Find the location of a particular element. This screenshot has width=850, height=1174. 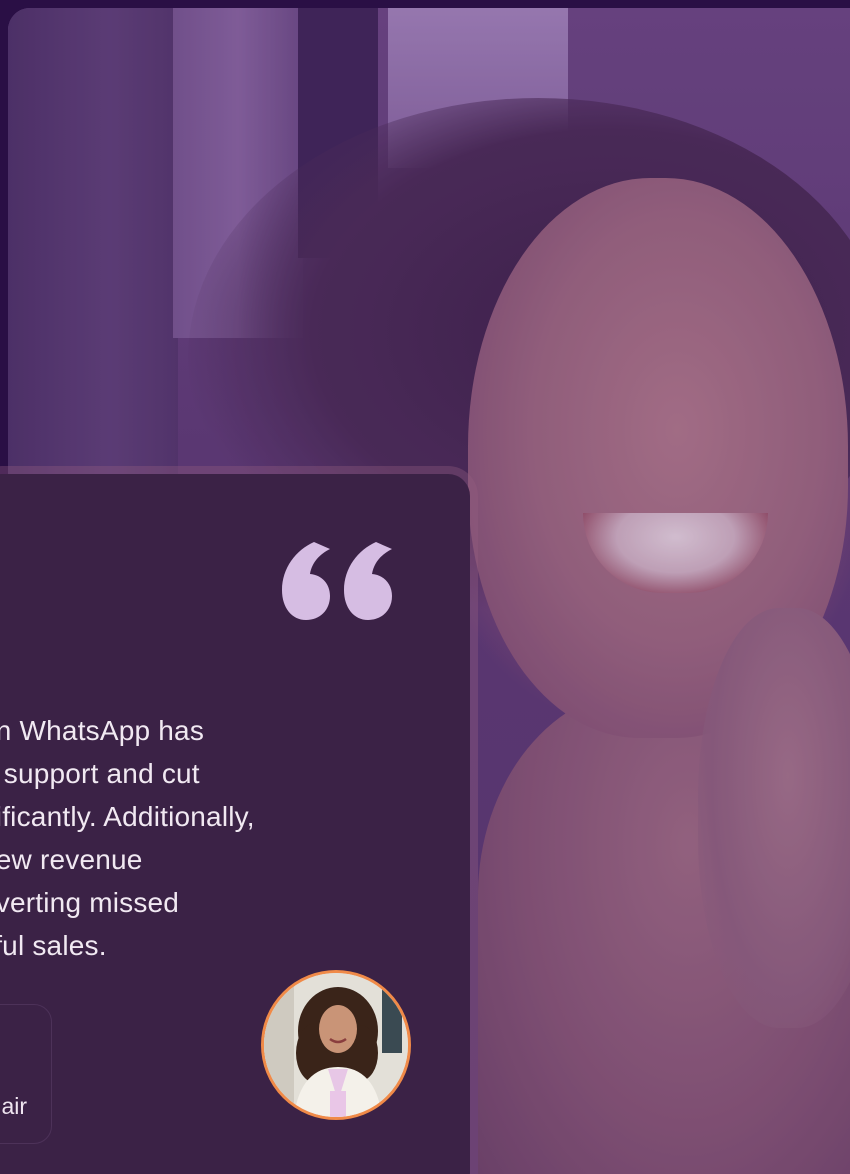

quote-line: e support and cut is located at coordinates (100, 773).